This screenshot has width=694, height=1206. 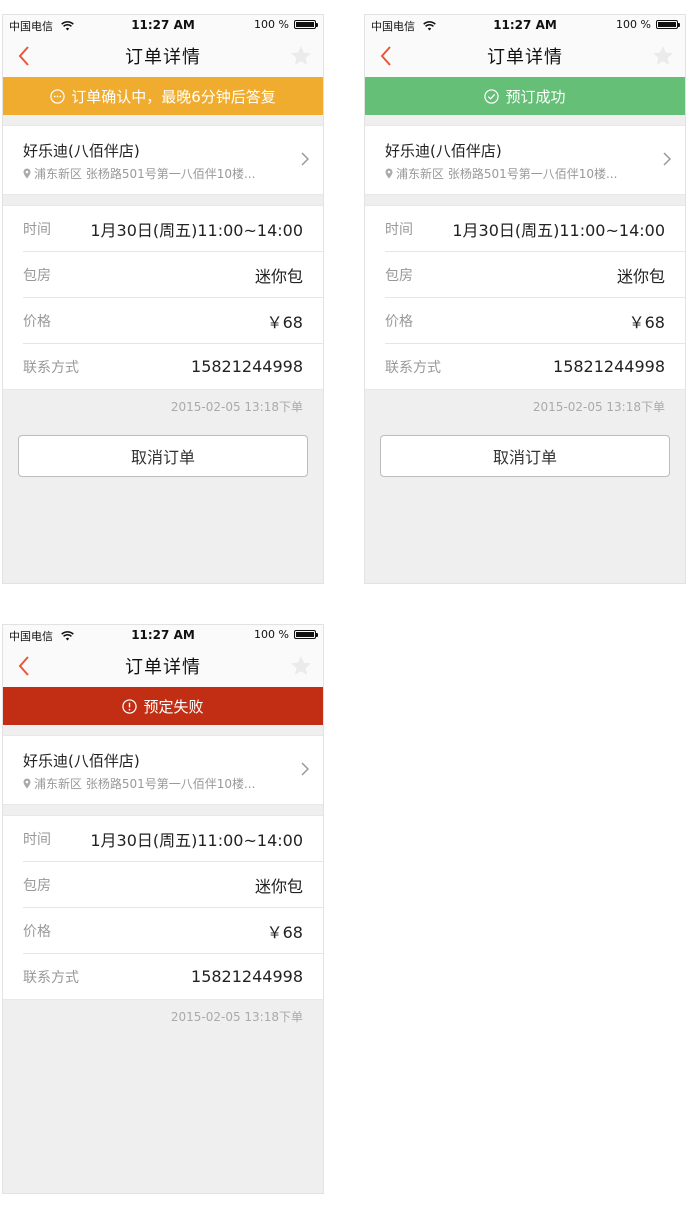 What do you see at coordinates (535, 96) in the screenshot?
I see `banner-text: 预订成功` at bounding box center [535, 96].